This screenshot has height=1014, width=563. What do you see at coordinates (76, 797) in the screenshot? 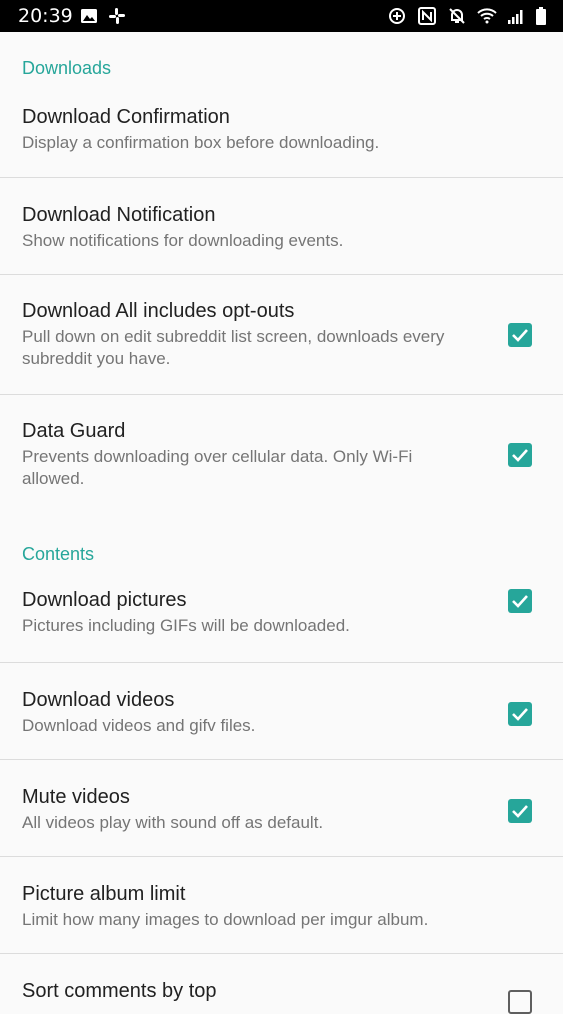
I see `pref-title: Mute videos` at bounding box center [76, 797].